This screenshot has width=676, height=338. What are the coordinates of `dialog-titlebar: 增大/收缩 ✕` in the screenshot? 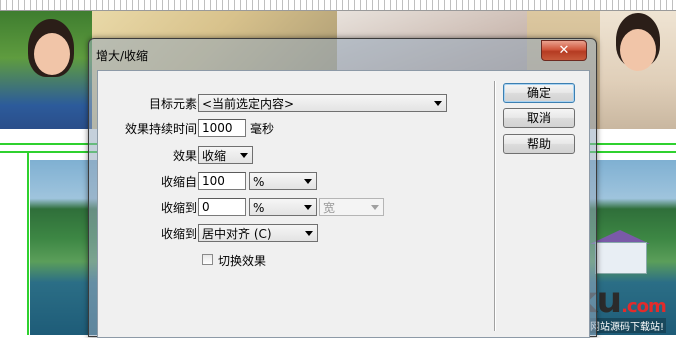 It's located at (342, 55).